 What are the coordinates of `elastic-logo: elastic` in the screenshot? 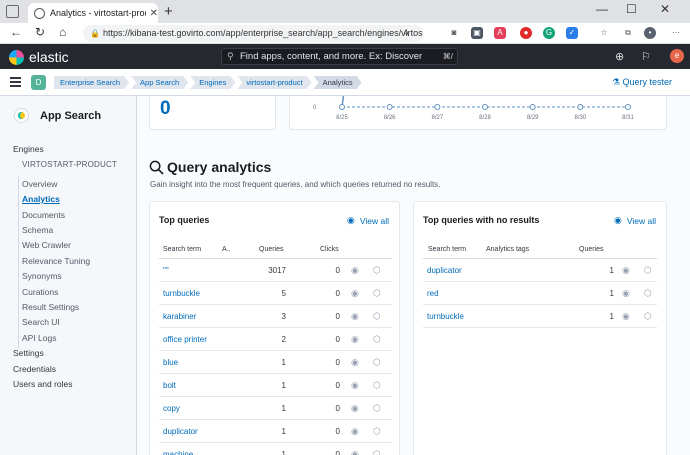 It's located at (39, 57).